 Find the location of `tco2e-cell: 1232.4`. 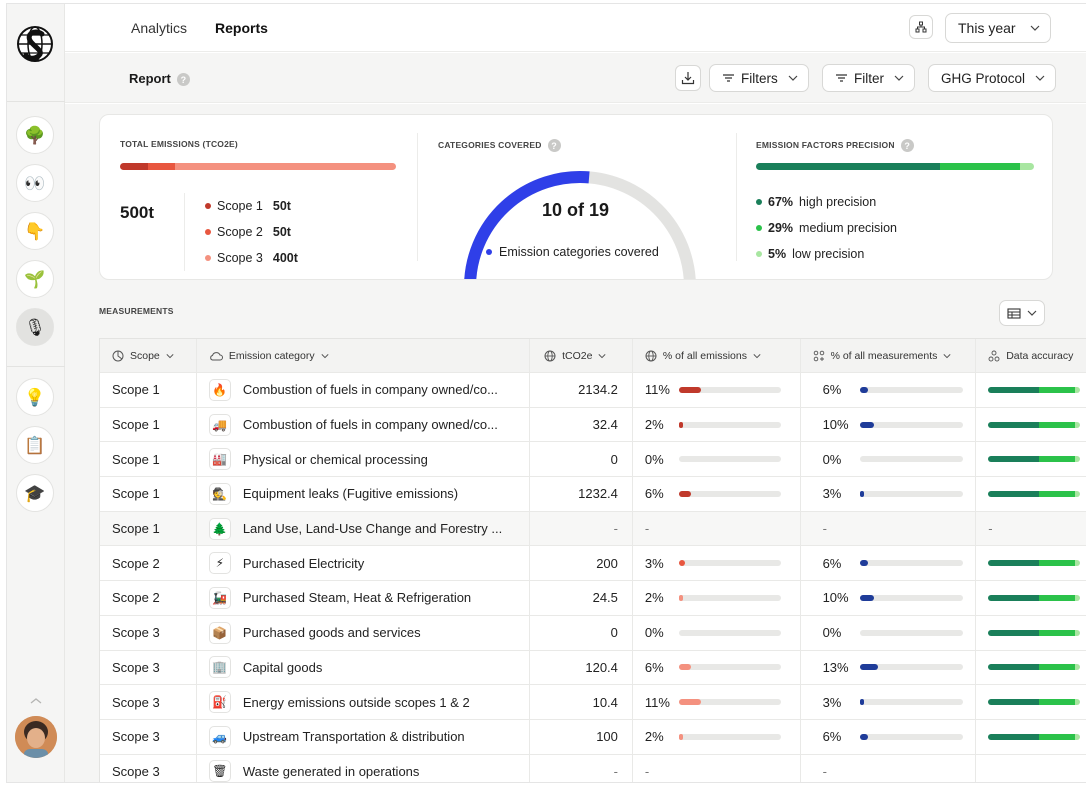

tco2e-cell: 1232.4 is located at coordinates (581, 494).